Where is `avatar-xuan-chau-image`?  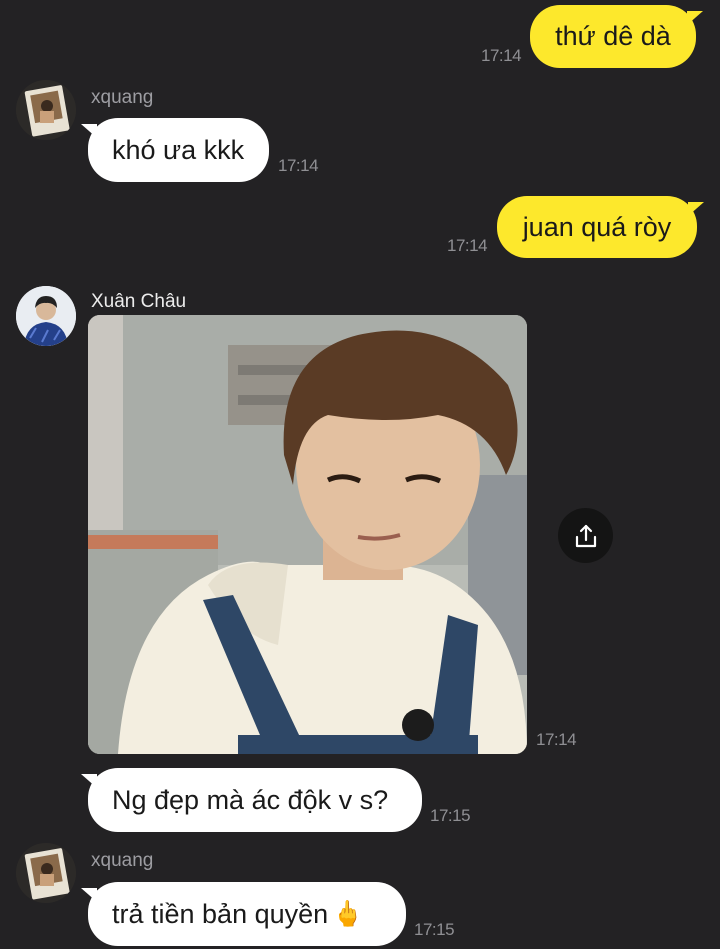
avatar-xuan-chau-image is located at coordinates (46, 316).